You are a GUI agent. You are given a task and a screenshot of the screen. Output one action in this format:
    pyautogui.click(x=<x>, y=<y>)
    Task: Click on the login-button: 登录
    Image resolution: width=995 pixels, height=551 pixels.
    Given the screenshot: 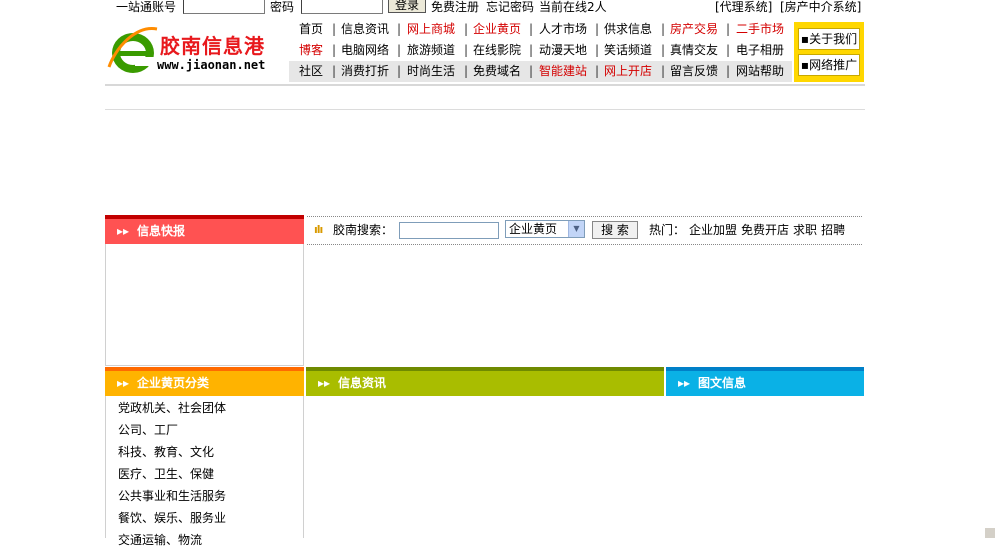 What is the action you would take?
    pyautogui.click(x=407, y=6)
    